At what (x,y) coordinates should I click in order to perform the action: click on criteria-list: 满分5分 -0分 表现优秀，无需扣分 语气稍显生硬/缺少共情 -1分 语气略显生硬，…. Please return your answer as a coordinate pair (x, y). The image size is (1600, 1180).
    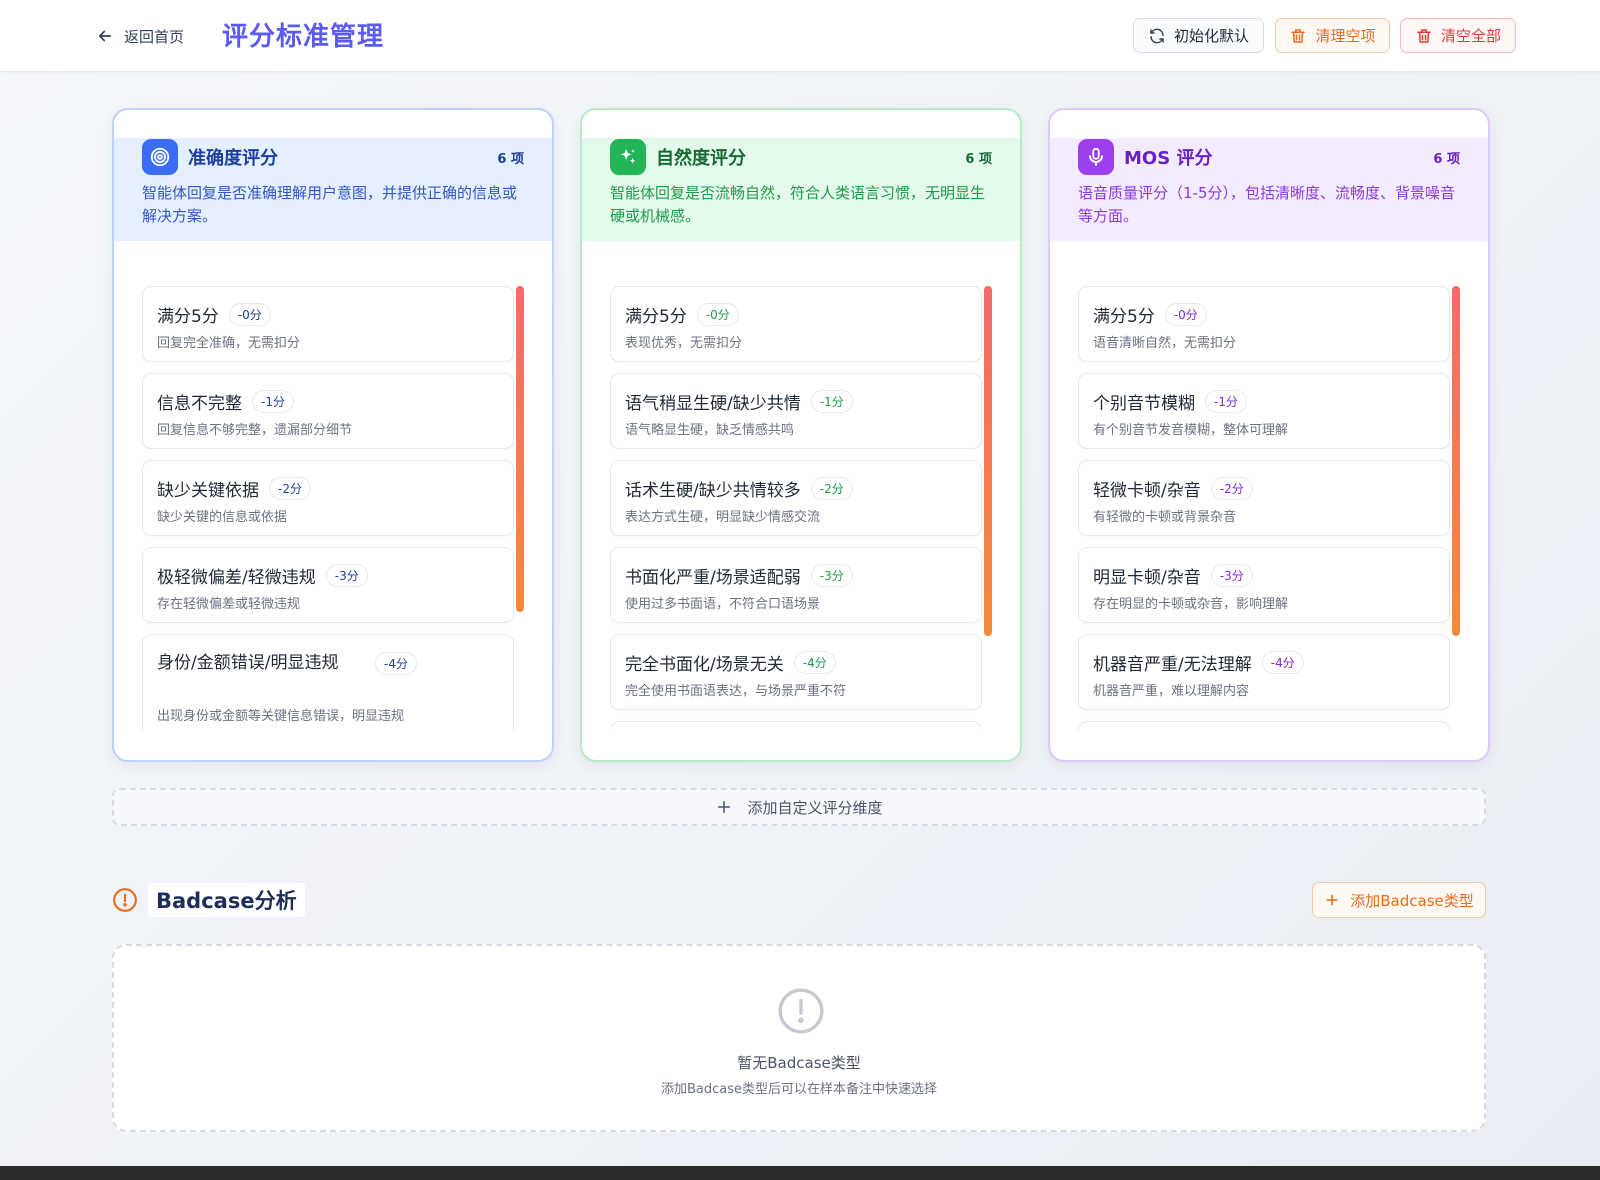
    Looking at the image, I should click on (796, 508).